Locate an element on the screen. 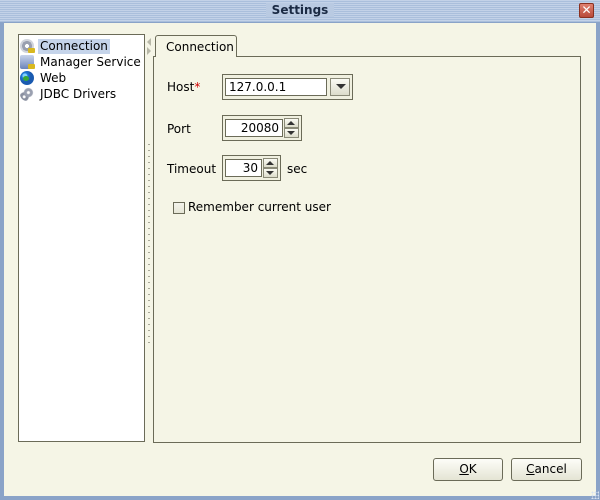  port-input: 20080 is located at coordinates (254, 128).